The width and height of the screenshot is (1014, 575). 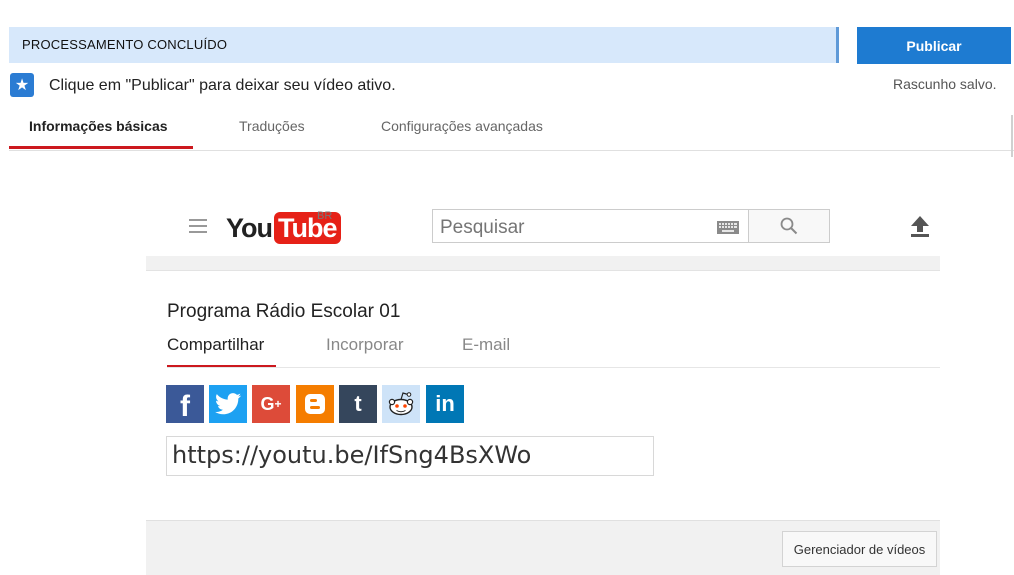 I want to click on publish-button: Publicar, so click(x=934, y=45).